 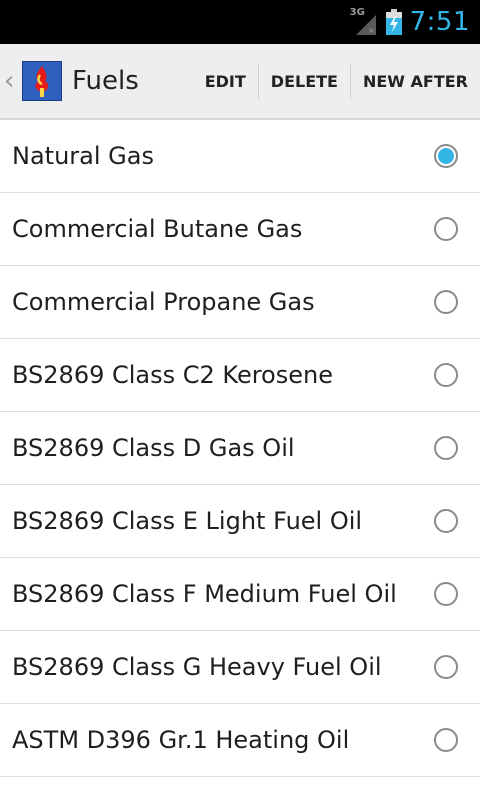 I want to click on list-item: Commercial Butane Gas, so click(x=240, y=229).